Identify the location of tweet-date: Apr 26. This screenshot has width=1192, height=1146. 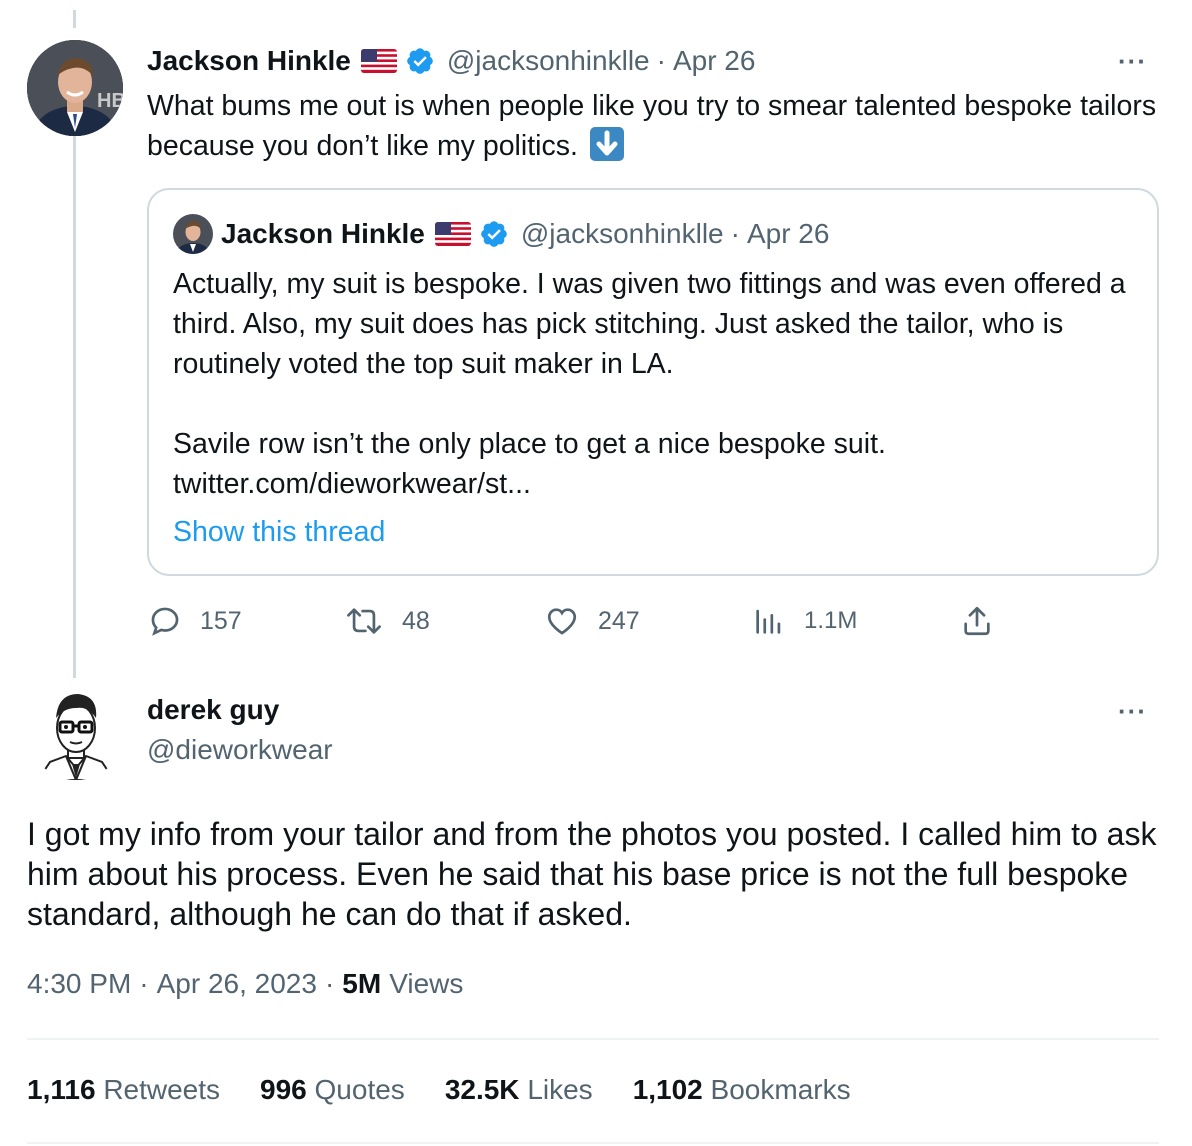
(714, 61).